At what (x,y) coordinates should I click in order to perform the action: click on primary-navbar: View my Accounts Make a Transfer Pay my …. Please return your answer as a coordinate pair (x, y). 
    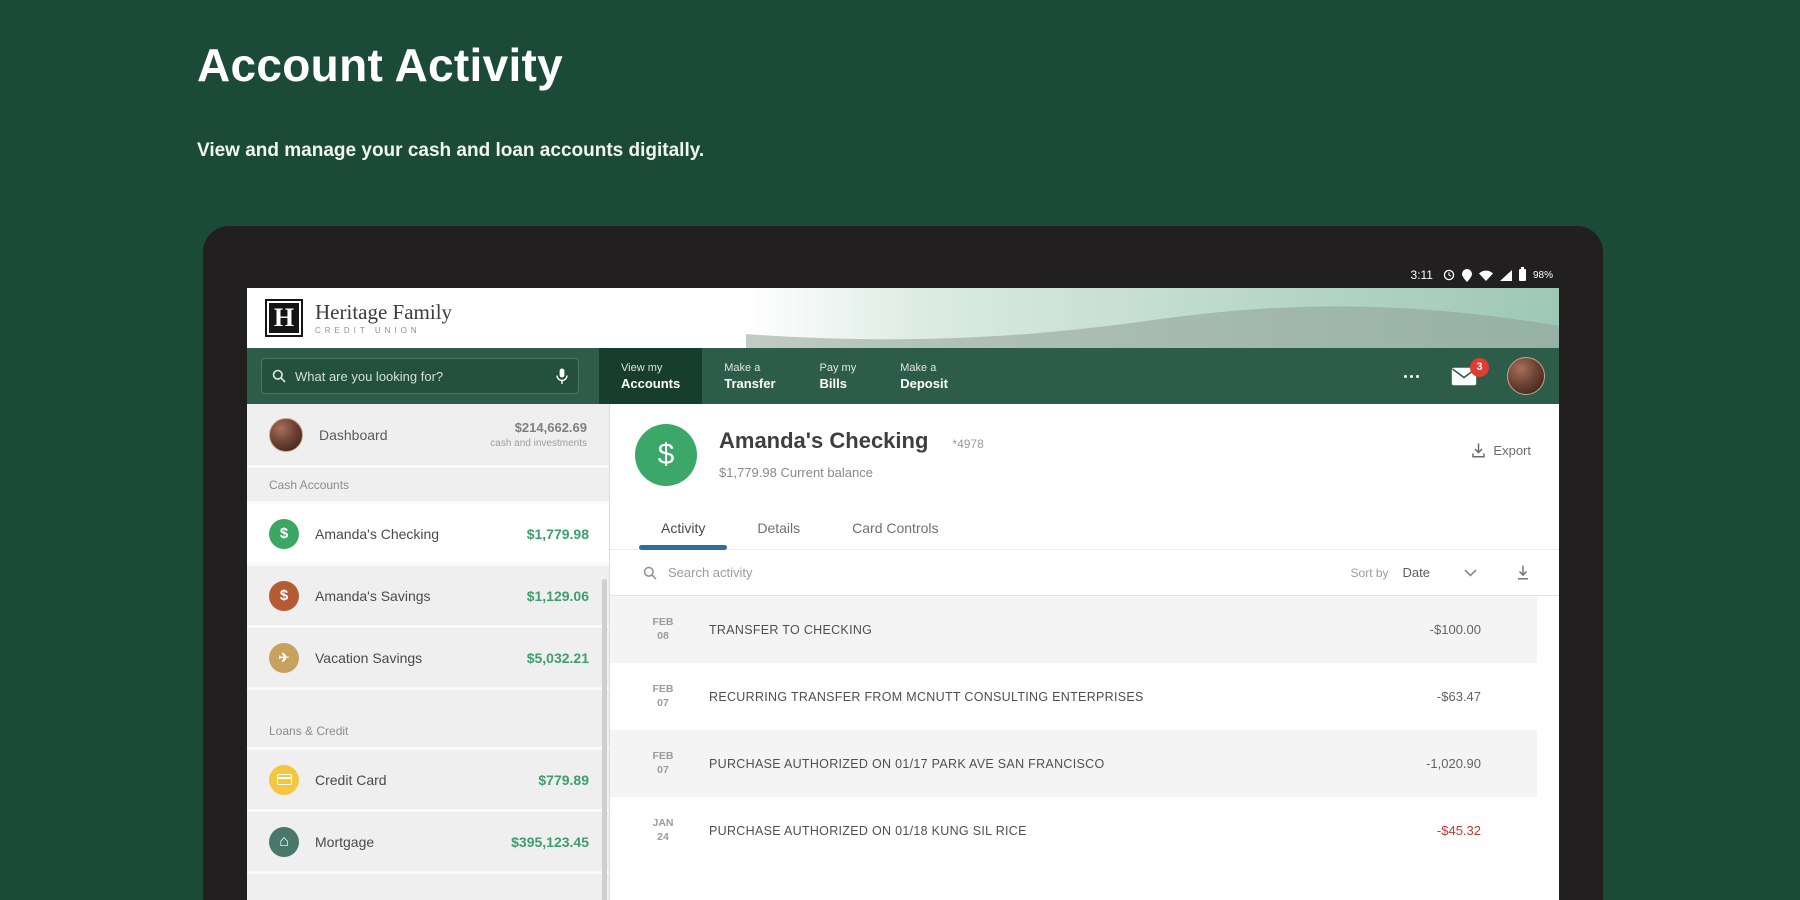
    Looking at the image, I should click on (903, 376).